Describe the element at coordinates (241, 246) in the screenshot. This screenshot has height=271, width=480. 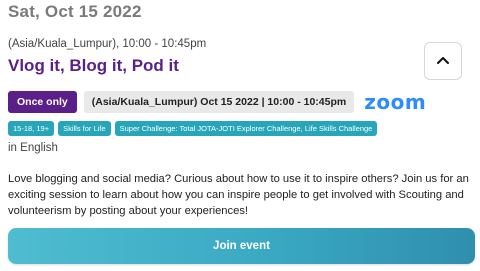
I see `join-event-button: Join event` at that location.